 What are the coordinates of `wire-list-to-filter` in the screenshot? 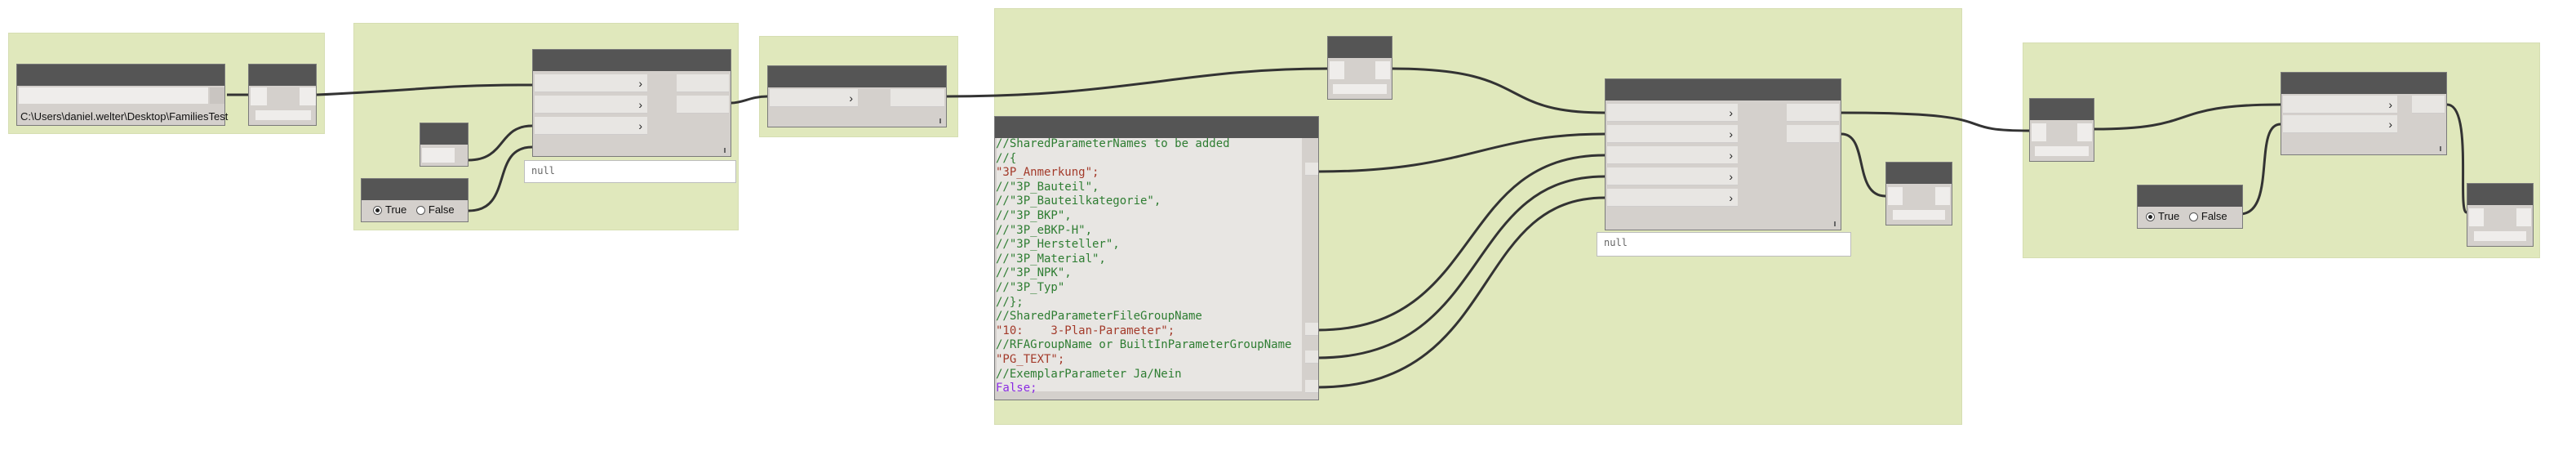 It's located at (749, 100).